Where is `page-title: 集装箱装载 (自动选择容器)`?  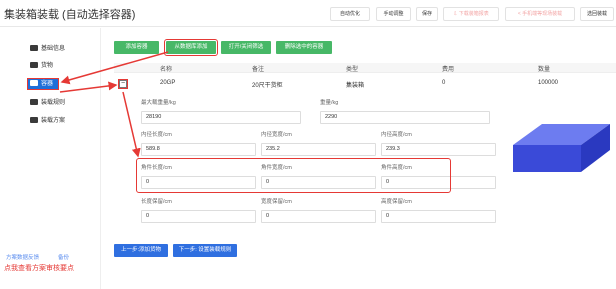
page-title: 集装箱装载 (自动选择容器) is located at coordinates (70, 15).